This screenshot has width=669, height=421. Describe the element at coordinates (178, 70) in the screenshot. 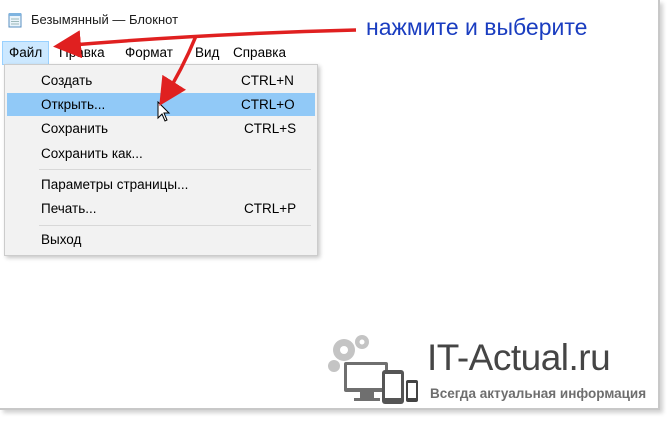

I see `arrow-to-open-item-icon` at that location.